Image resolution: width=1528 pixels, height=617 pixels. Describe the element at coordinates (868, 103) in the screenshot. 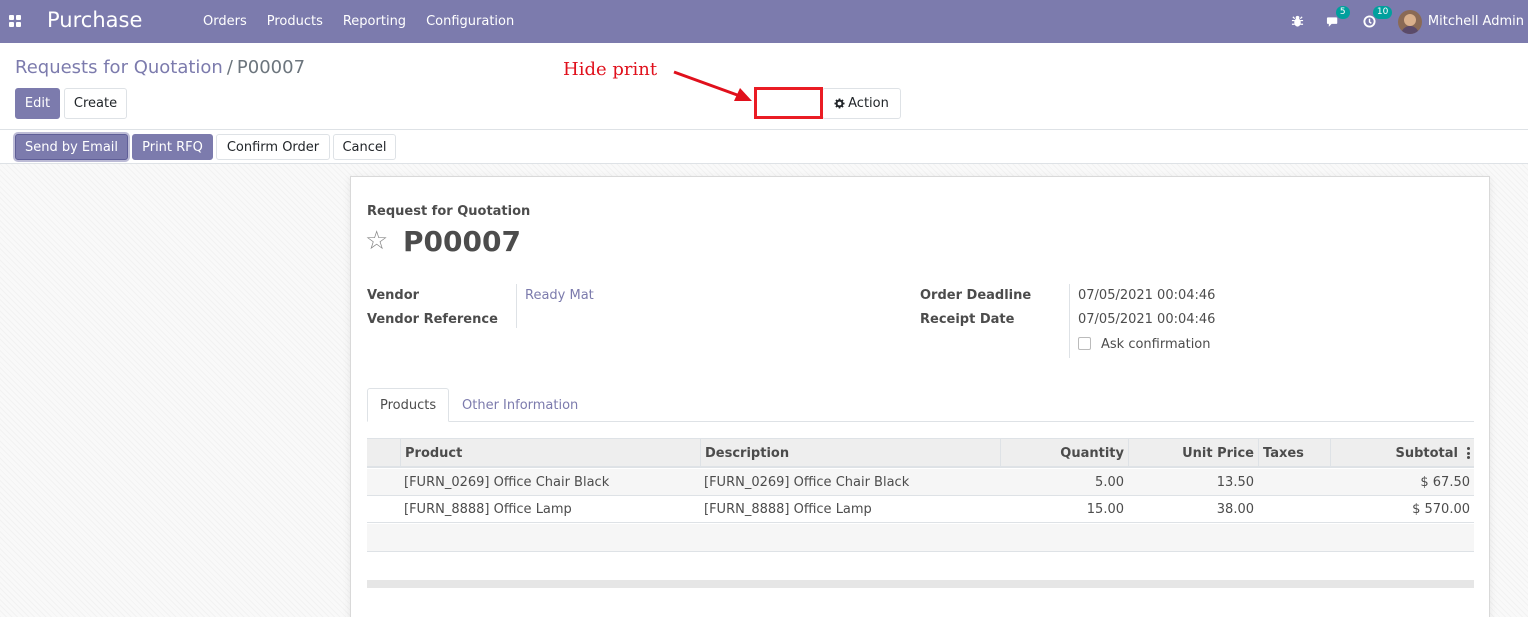

I see `action-label: Action` at that location.